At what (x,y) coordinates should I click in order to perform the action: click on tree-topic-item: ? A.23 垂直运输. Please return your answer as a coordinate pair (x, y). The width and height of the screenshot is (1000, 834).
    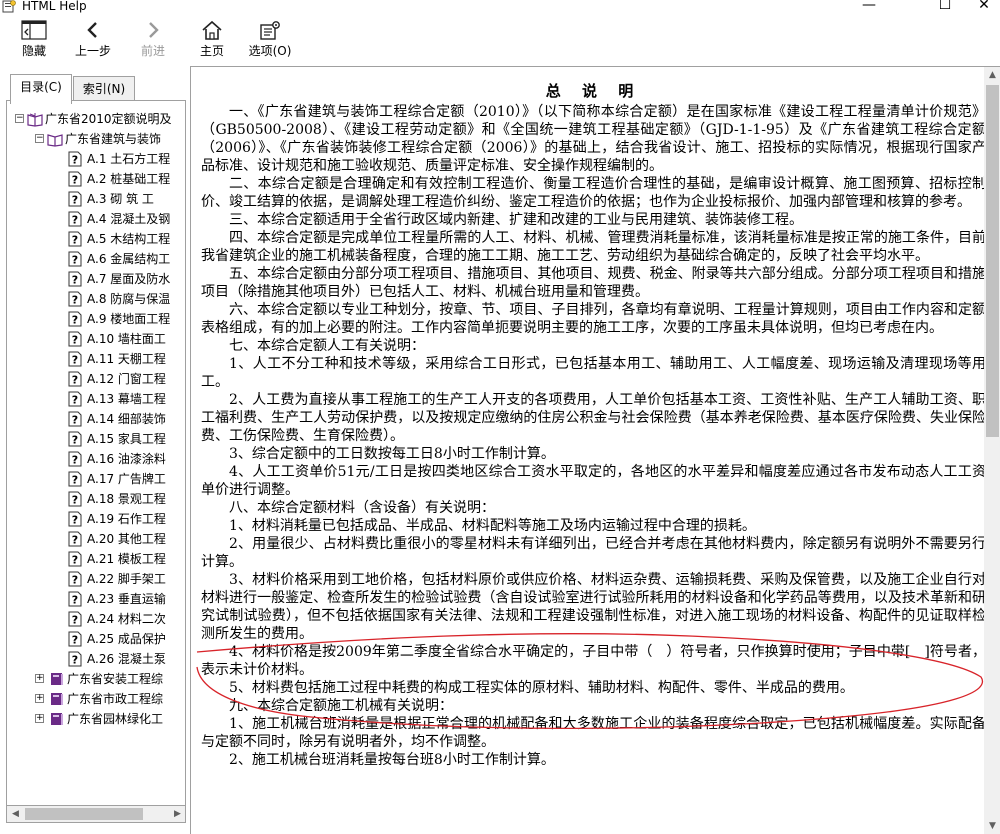
    Looking at the image, I should click on (96, 599).